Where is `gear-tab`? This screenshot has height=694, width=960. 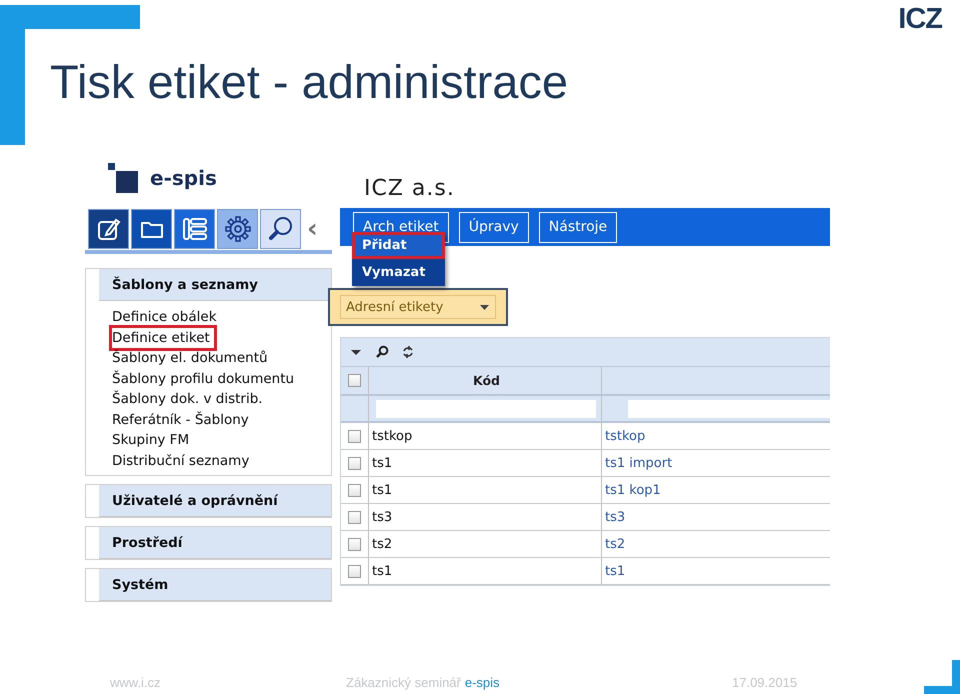
gear-tab is located at coordinates (237, 229).